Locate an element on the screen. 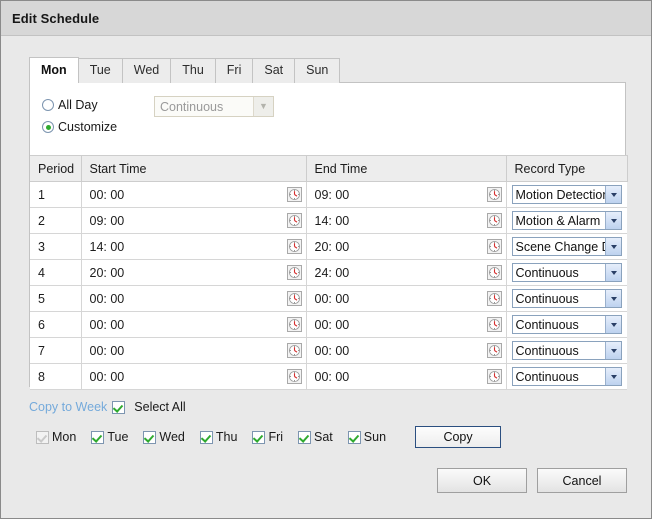 The height and width of the screenshot is (519, 652). weekday-checkbox-row: Mon Tue Wed Thu Fri Sat Sun Copy is located at coordinates (327, 437).